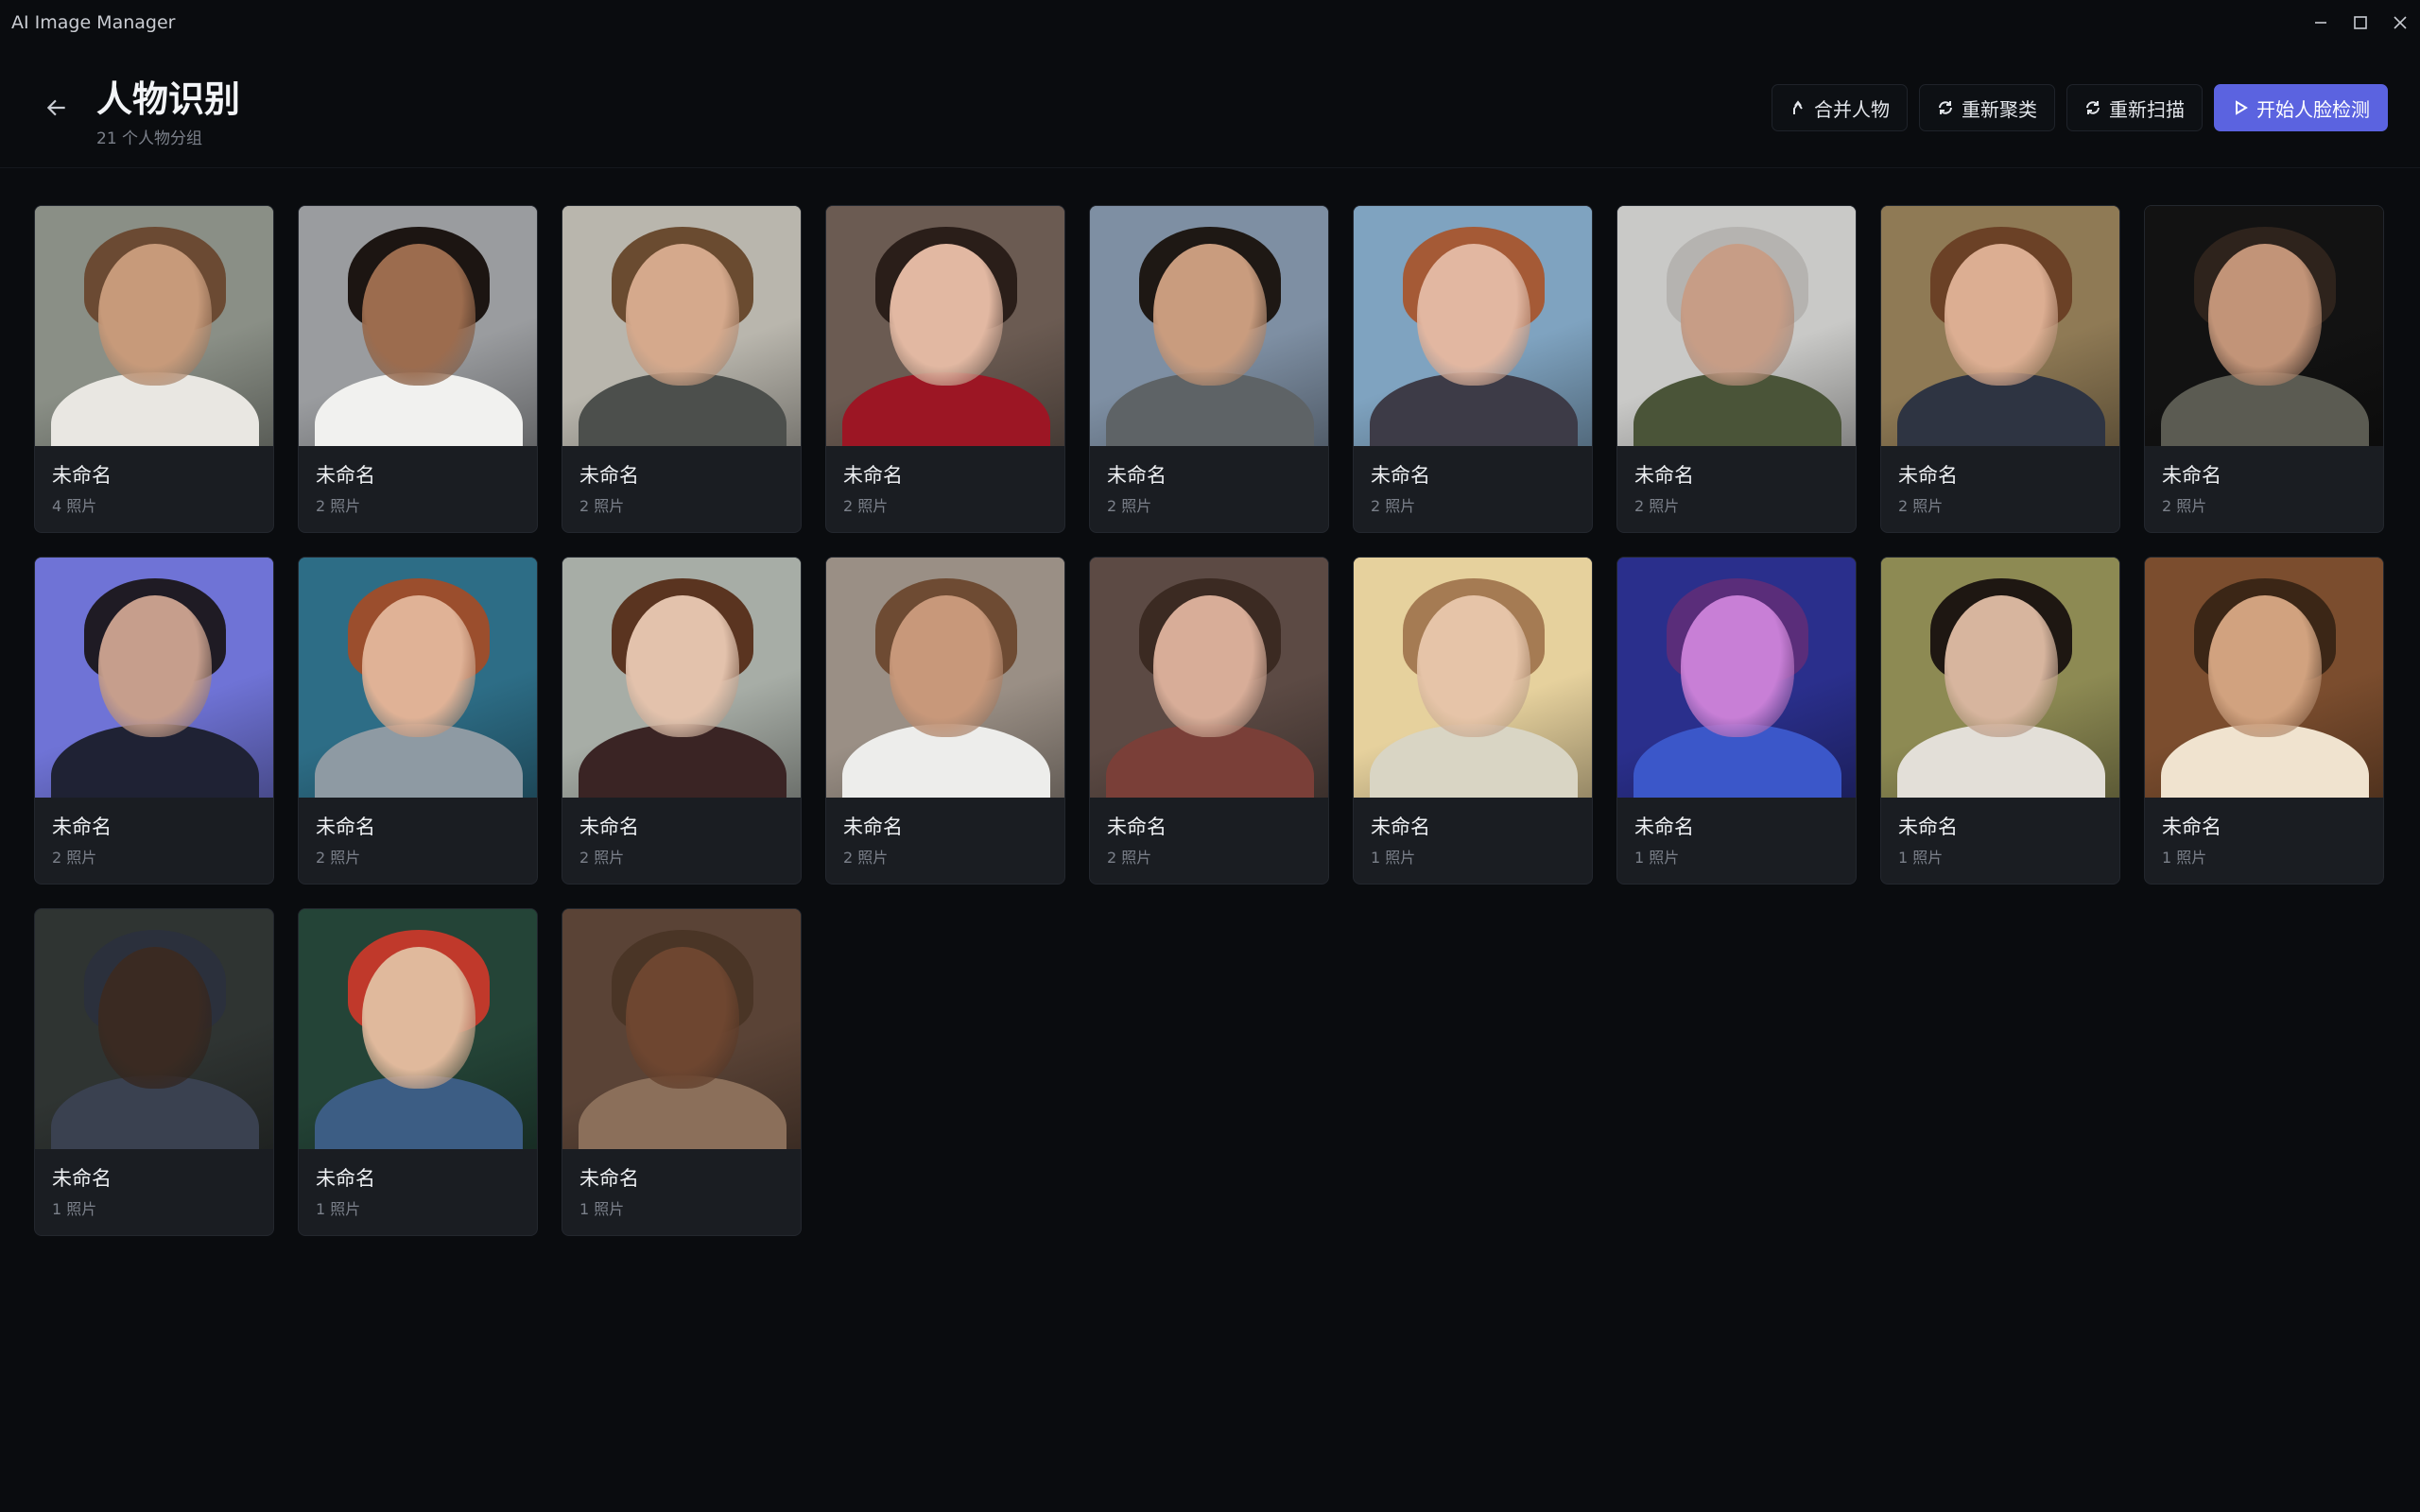  I want to click on header-actions: 合并人物 重新聚类 重新扫描 开始人脸检测, so click(2080, 107).